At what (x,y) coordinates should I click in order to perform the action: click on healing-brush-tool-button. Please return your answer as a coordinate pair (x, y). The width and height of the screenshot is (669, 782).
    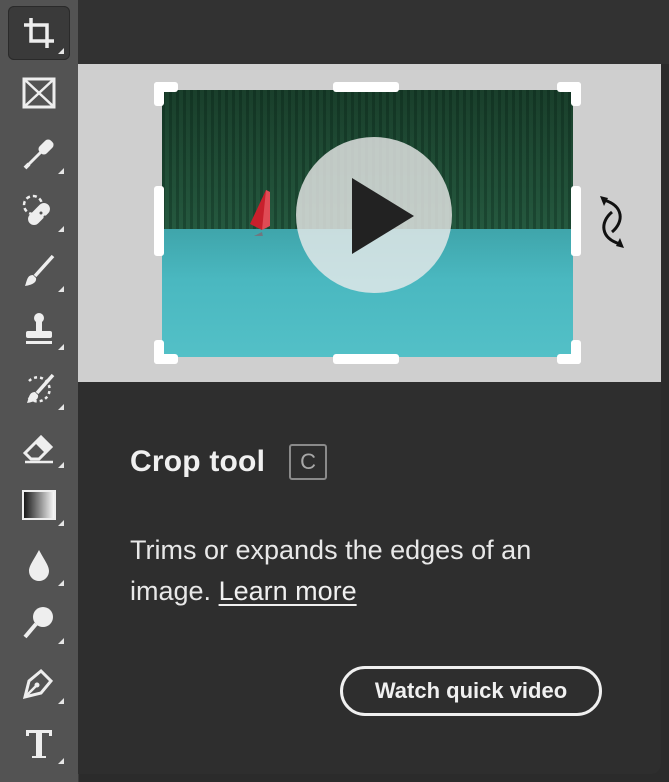
    Looking at the image, I should click on (39, 211).